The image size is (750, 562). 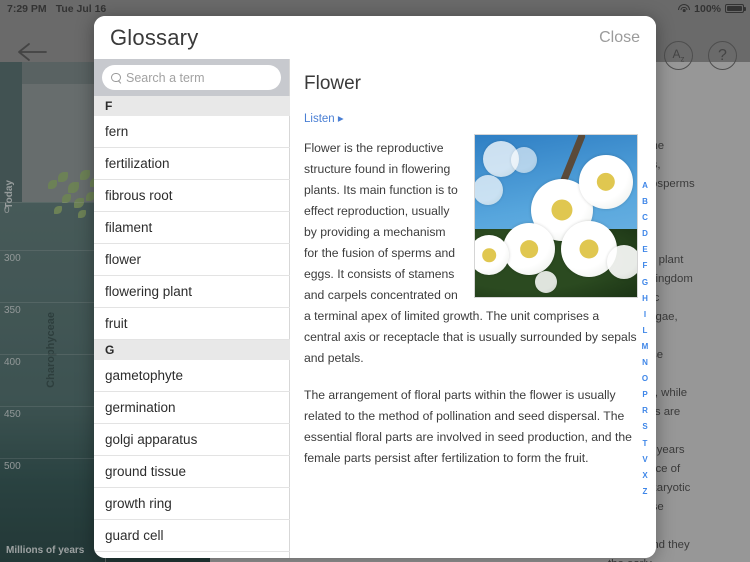 I want to click on list-item: gymnosperm, so click(x=192, y=555).